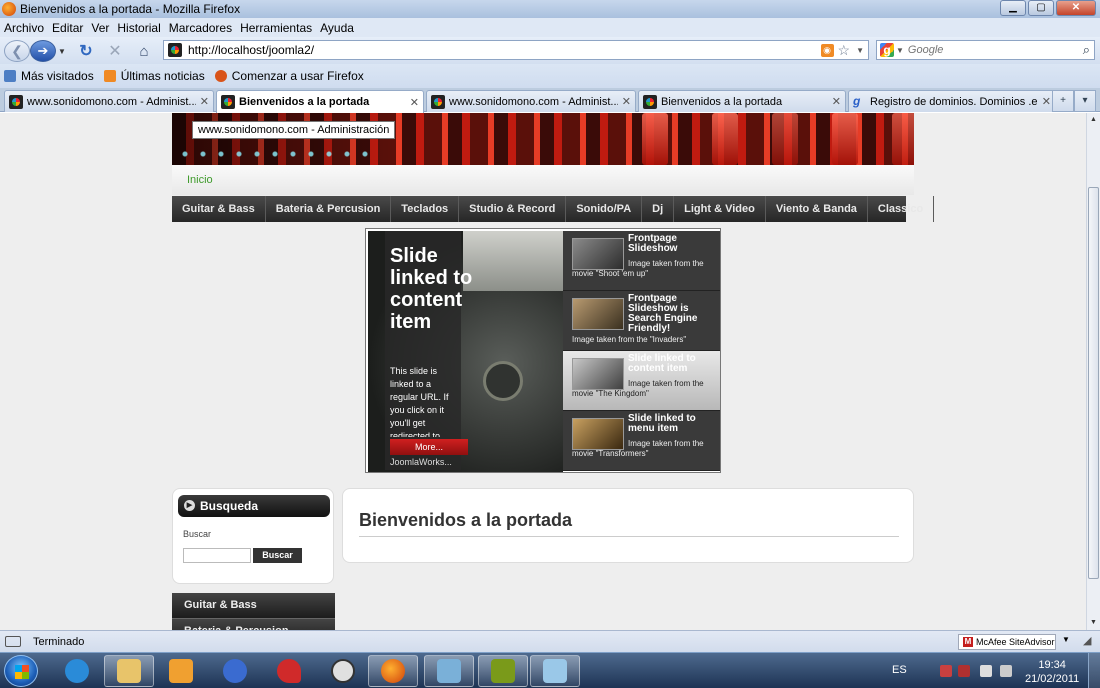 The image size is (1100, 688). What do you see at coordinates (329, 209) in the screenshot?
I see `menu-bateria-percusion: Bateria & Percusion` at bounding box center [329, 209].